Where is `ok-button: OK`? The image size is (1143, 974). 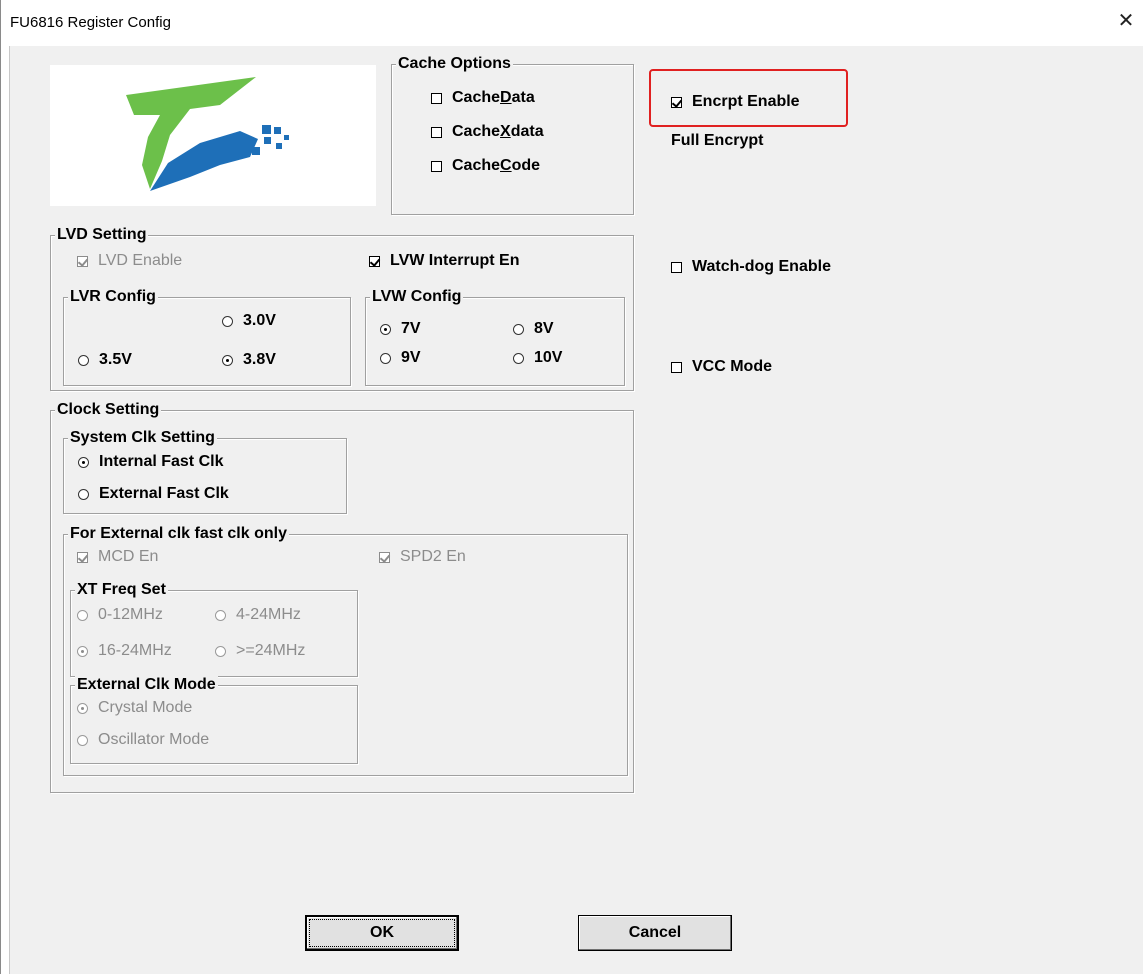 ok-button: OK is located at coordinates (382, 933).